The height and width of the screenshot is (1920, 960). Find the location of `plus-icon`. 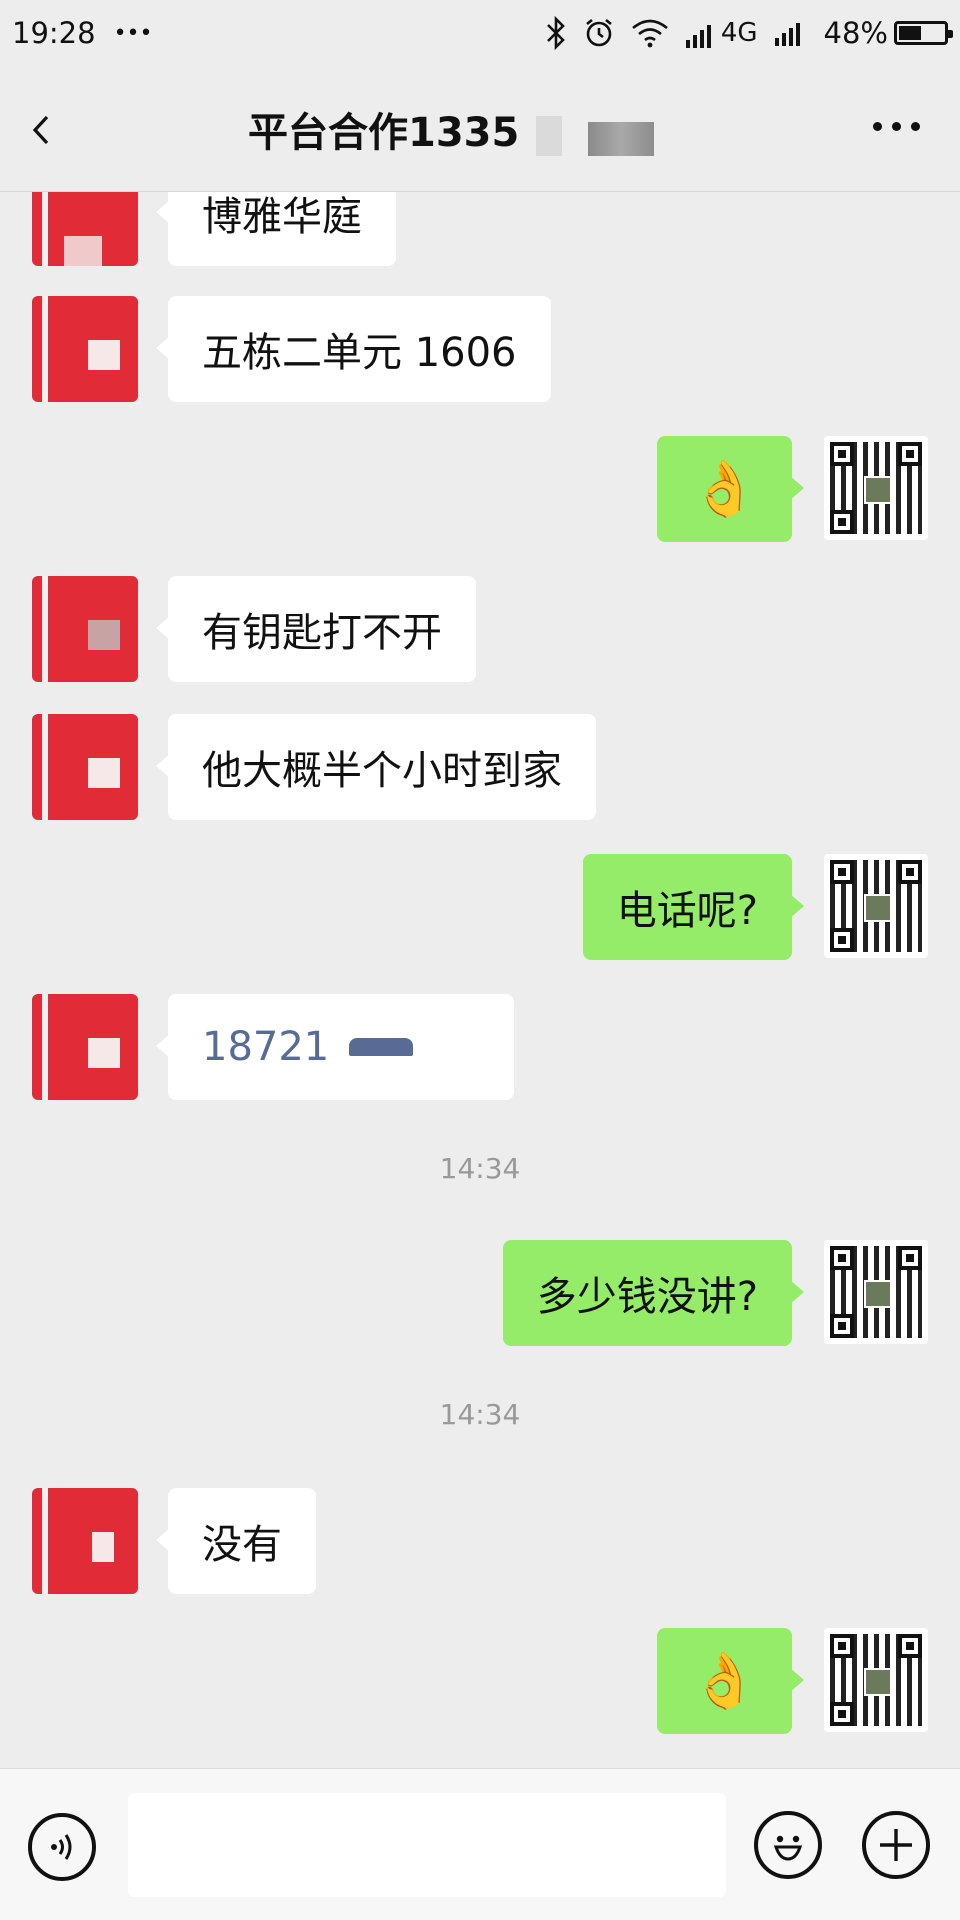

plus-icon is located at coordinates (896, 1845).